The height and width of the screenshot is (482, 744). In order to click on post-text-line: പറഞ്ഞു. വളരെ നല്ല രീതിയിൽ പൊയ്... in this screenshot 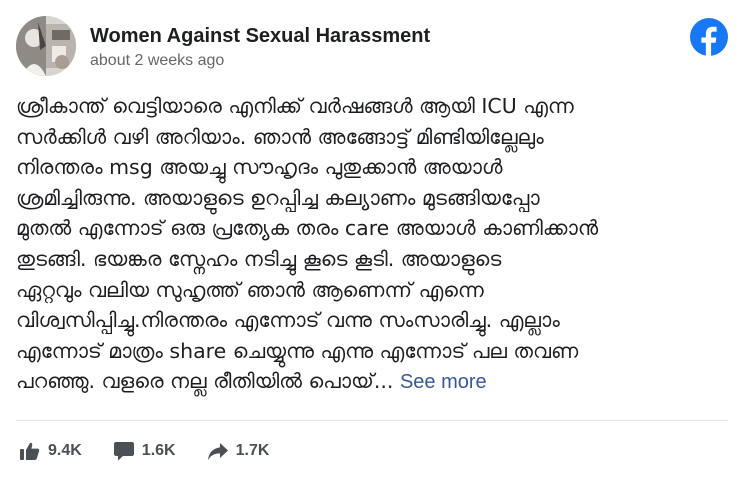, I will do `click(205, 381)`.